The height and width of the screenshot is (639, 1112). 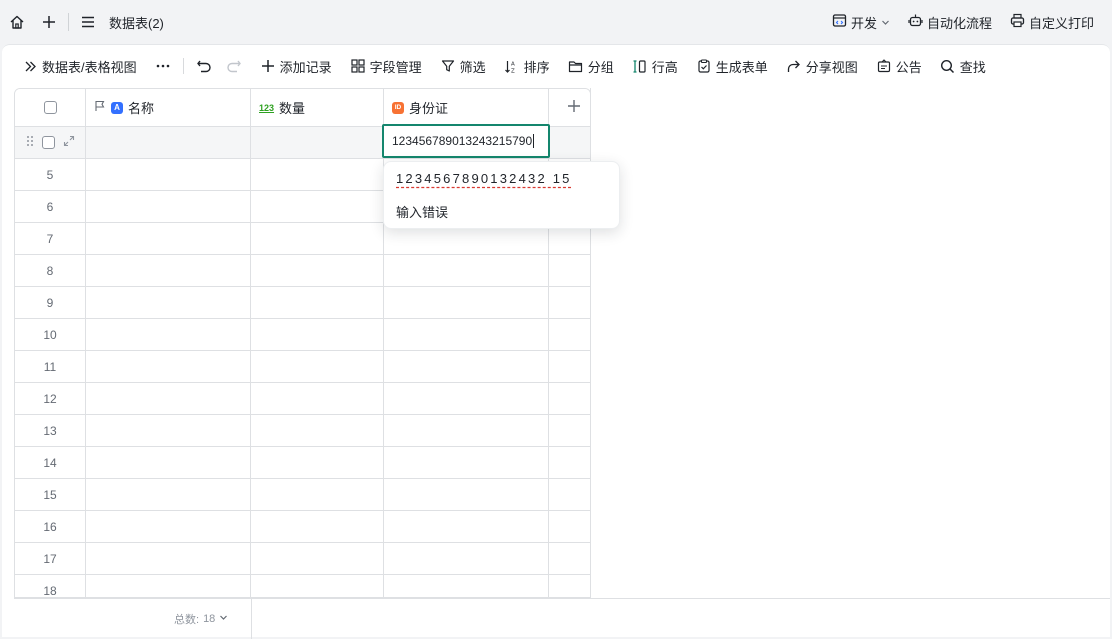 I want to click on table-row: 13, so click(x=302, y=431).